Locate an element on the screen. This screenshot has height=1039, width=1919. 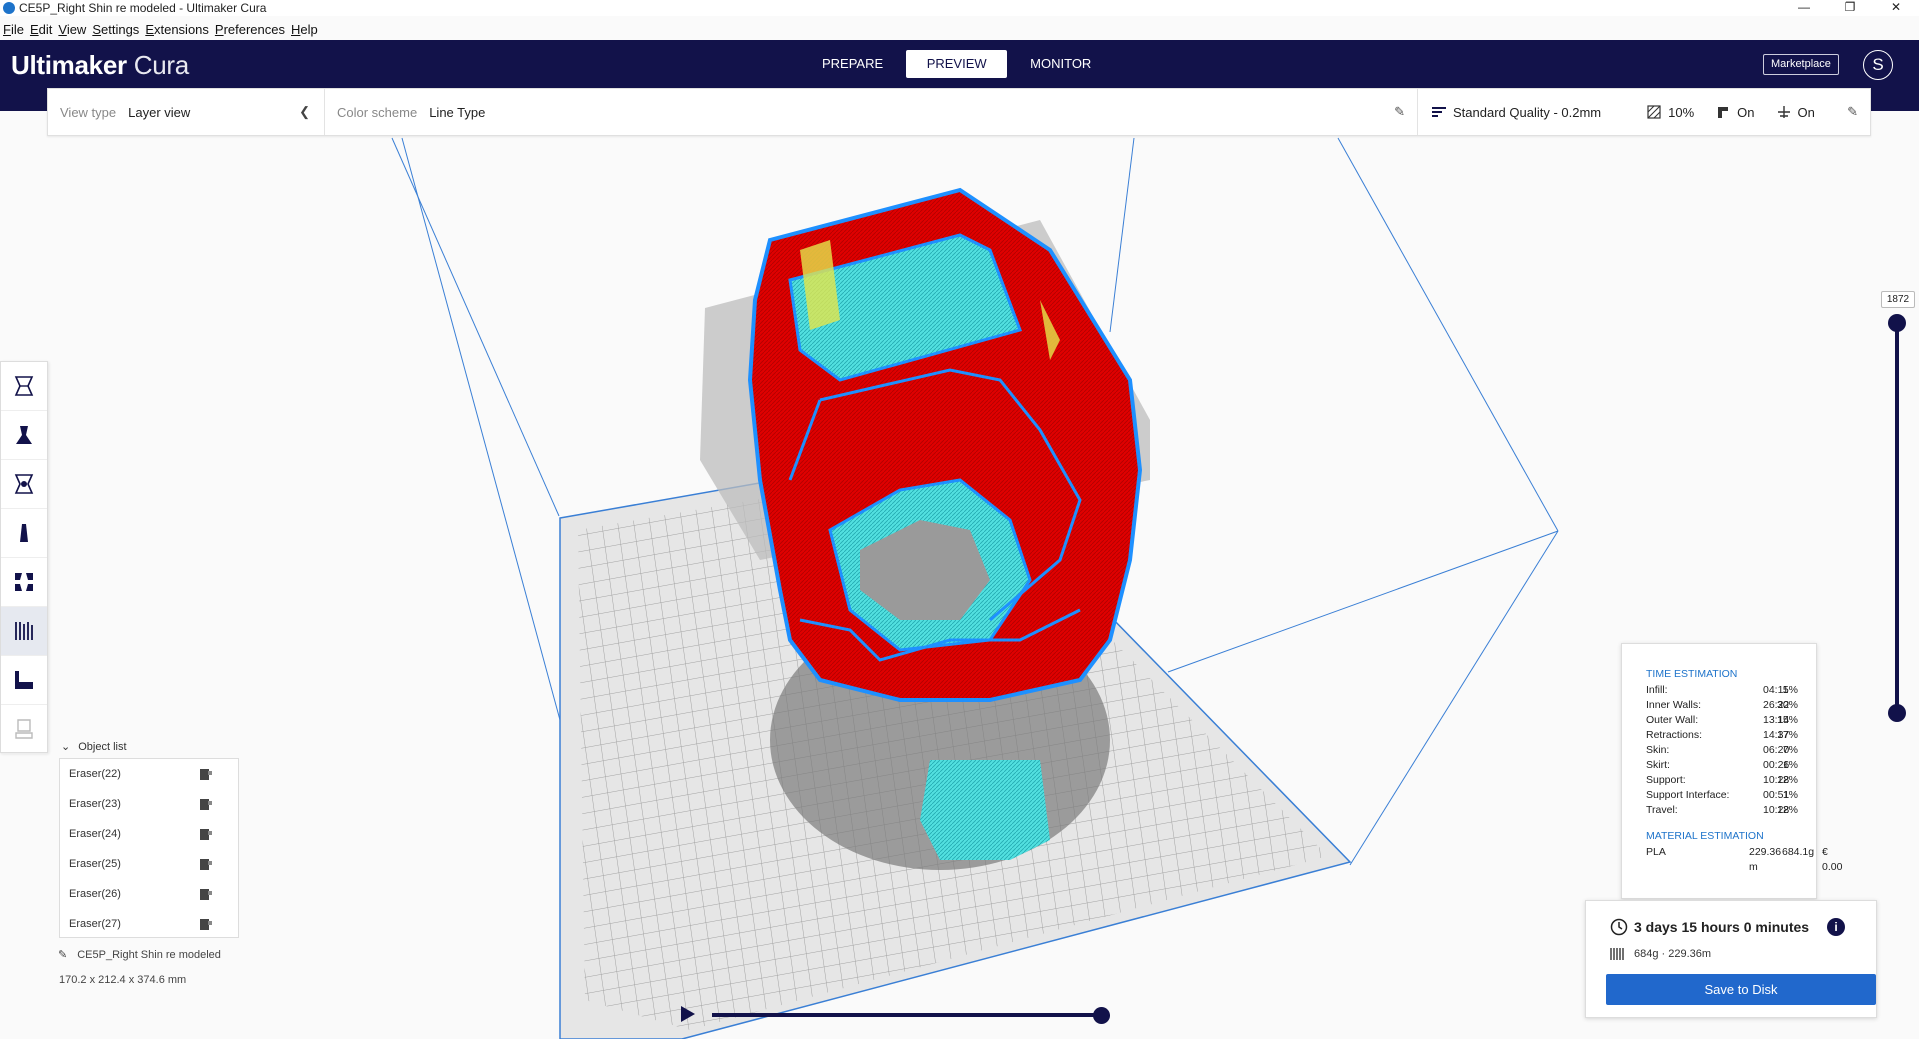
tab-preview: PREVIEW is located at coordinates (957, 64).